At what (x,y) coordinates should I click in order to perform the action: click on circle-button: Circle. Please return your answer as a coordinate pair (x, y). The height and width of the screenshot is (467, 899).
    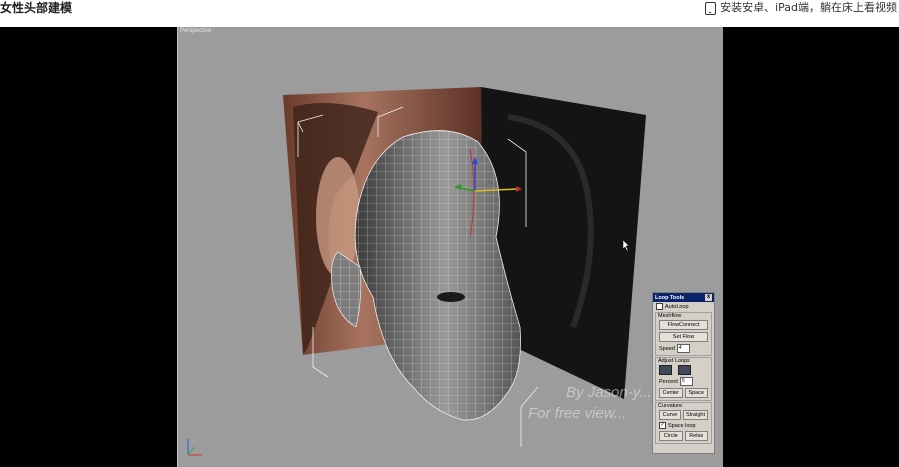
    Looking at the image, I should click on (671, 436).